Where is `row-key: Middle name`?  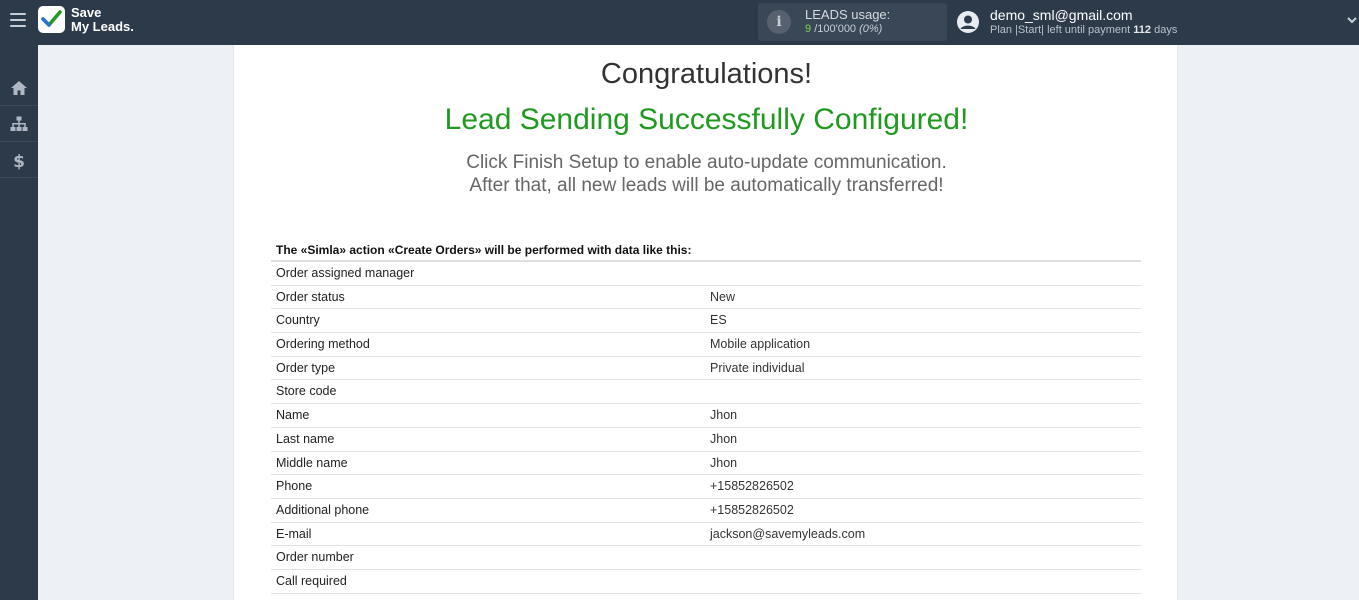 row-key: Middle name is located at coordinates (312, 462).